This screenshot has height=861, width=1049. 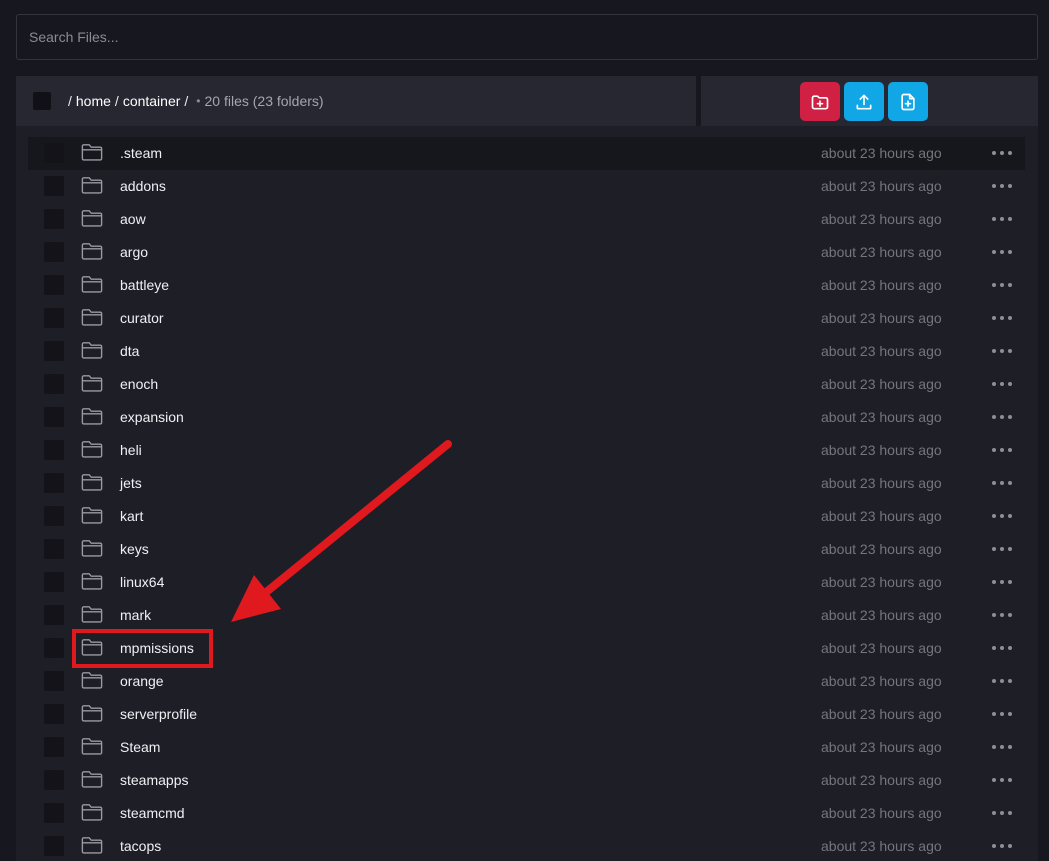 What do you see at coordinates (820, 101) in the screenshot?
I see `create-folder-button` at bounding box center [820, 101].